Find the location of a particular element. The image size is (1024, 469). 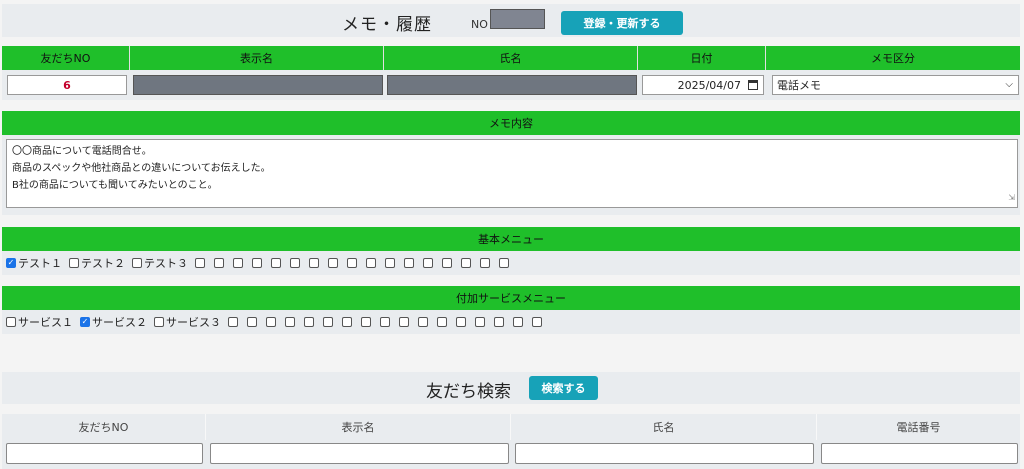

col-header-full-name: 氏名 is located at coordinates (511, 58).